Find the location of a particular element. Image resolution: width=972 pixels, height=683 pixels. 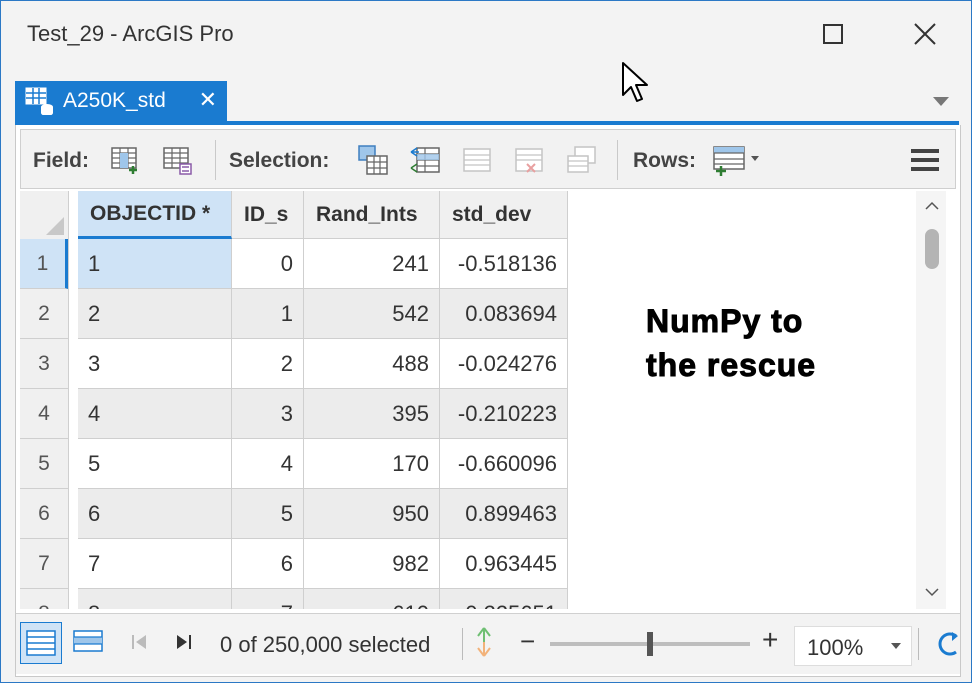

table-cell: 170 is located at coordinates (372, 464).